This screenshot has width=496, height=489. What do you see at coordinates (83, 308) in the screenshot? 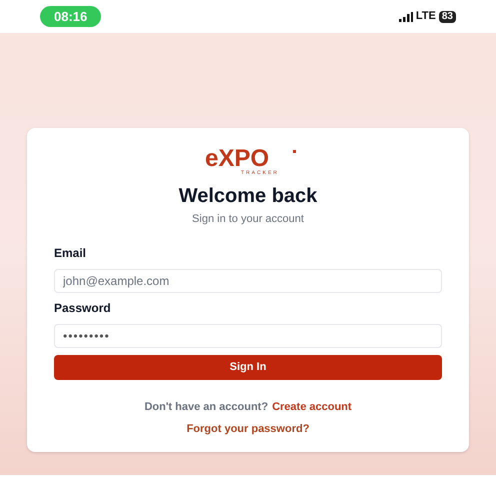
I see `field-label: Password` at bounding box center [83, 308].